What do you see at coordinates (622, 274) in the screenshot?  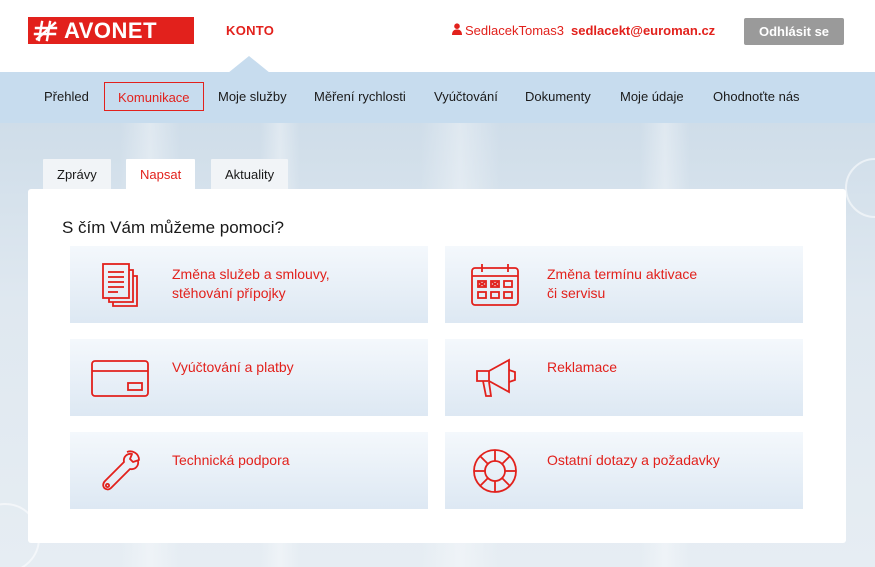 I see `card-label-line: Změna termínu aktivace` at bounding box center [622, 274].